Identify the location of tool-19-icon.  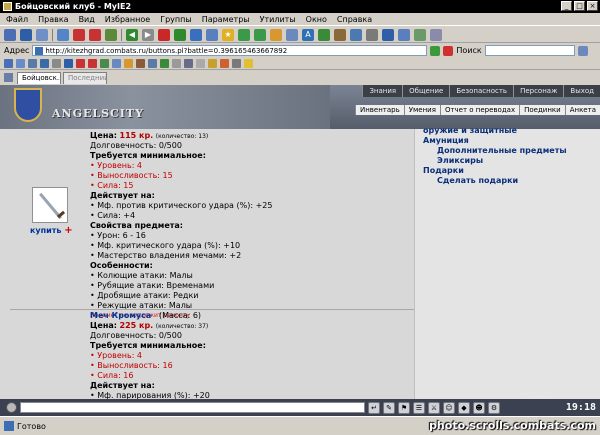
(224, 63).